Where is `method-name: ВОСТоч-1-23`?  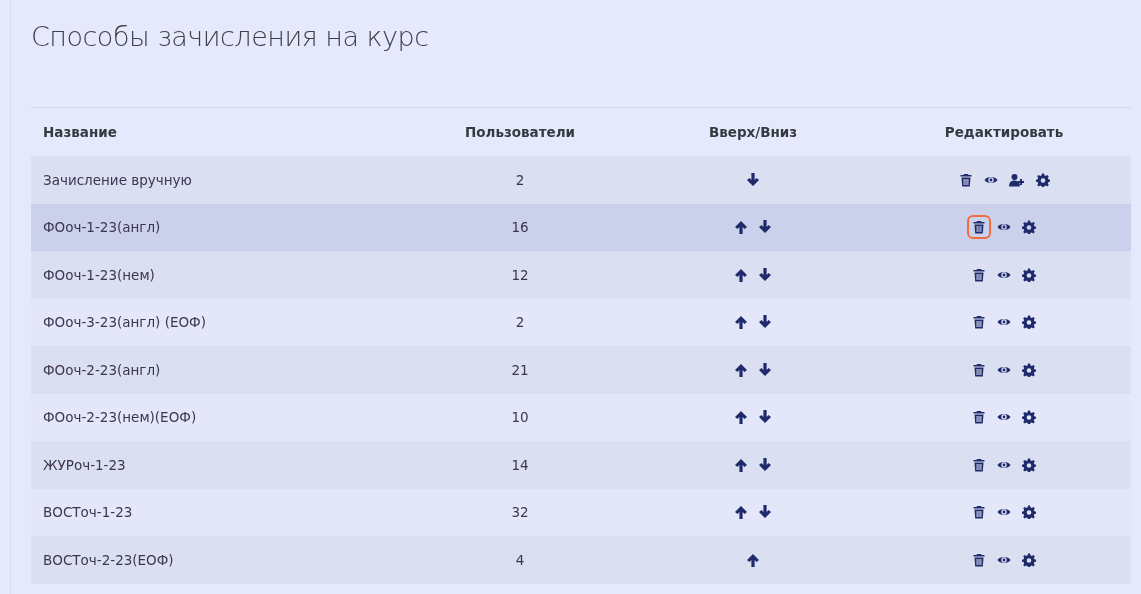
method-name: ВОСТоч-1-23 is located at coordinates (88, 512).